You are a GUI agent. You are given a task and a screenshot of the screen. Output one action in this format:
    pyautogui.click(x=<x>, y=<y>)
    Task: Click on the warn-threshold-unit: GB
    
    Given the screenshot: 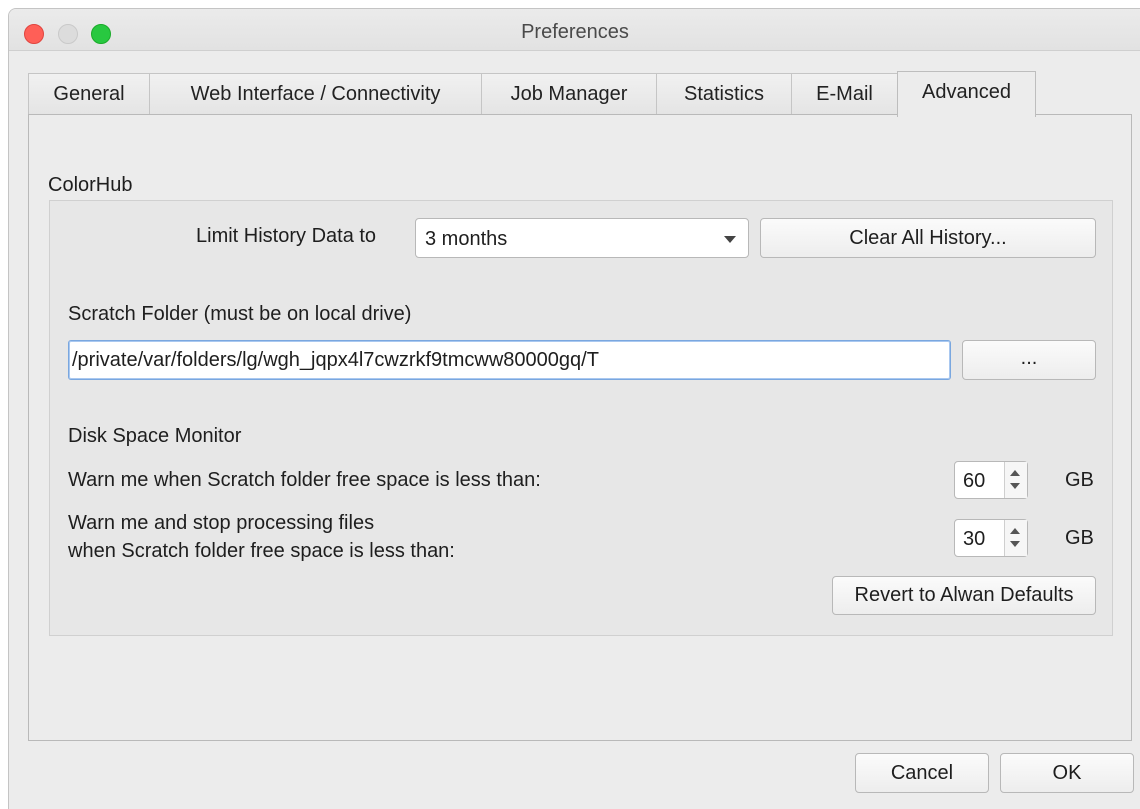 What is the action you would take?
    pyautogui.click(x=1079, y=480)
    